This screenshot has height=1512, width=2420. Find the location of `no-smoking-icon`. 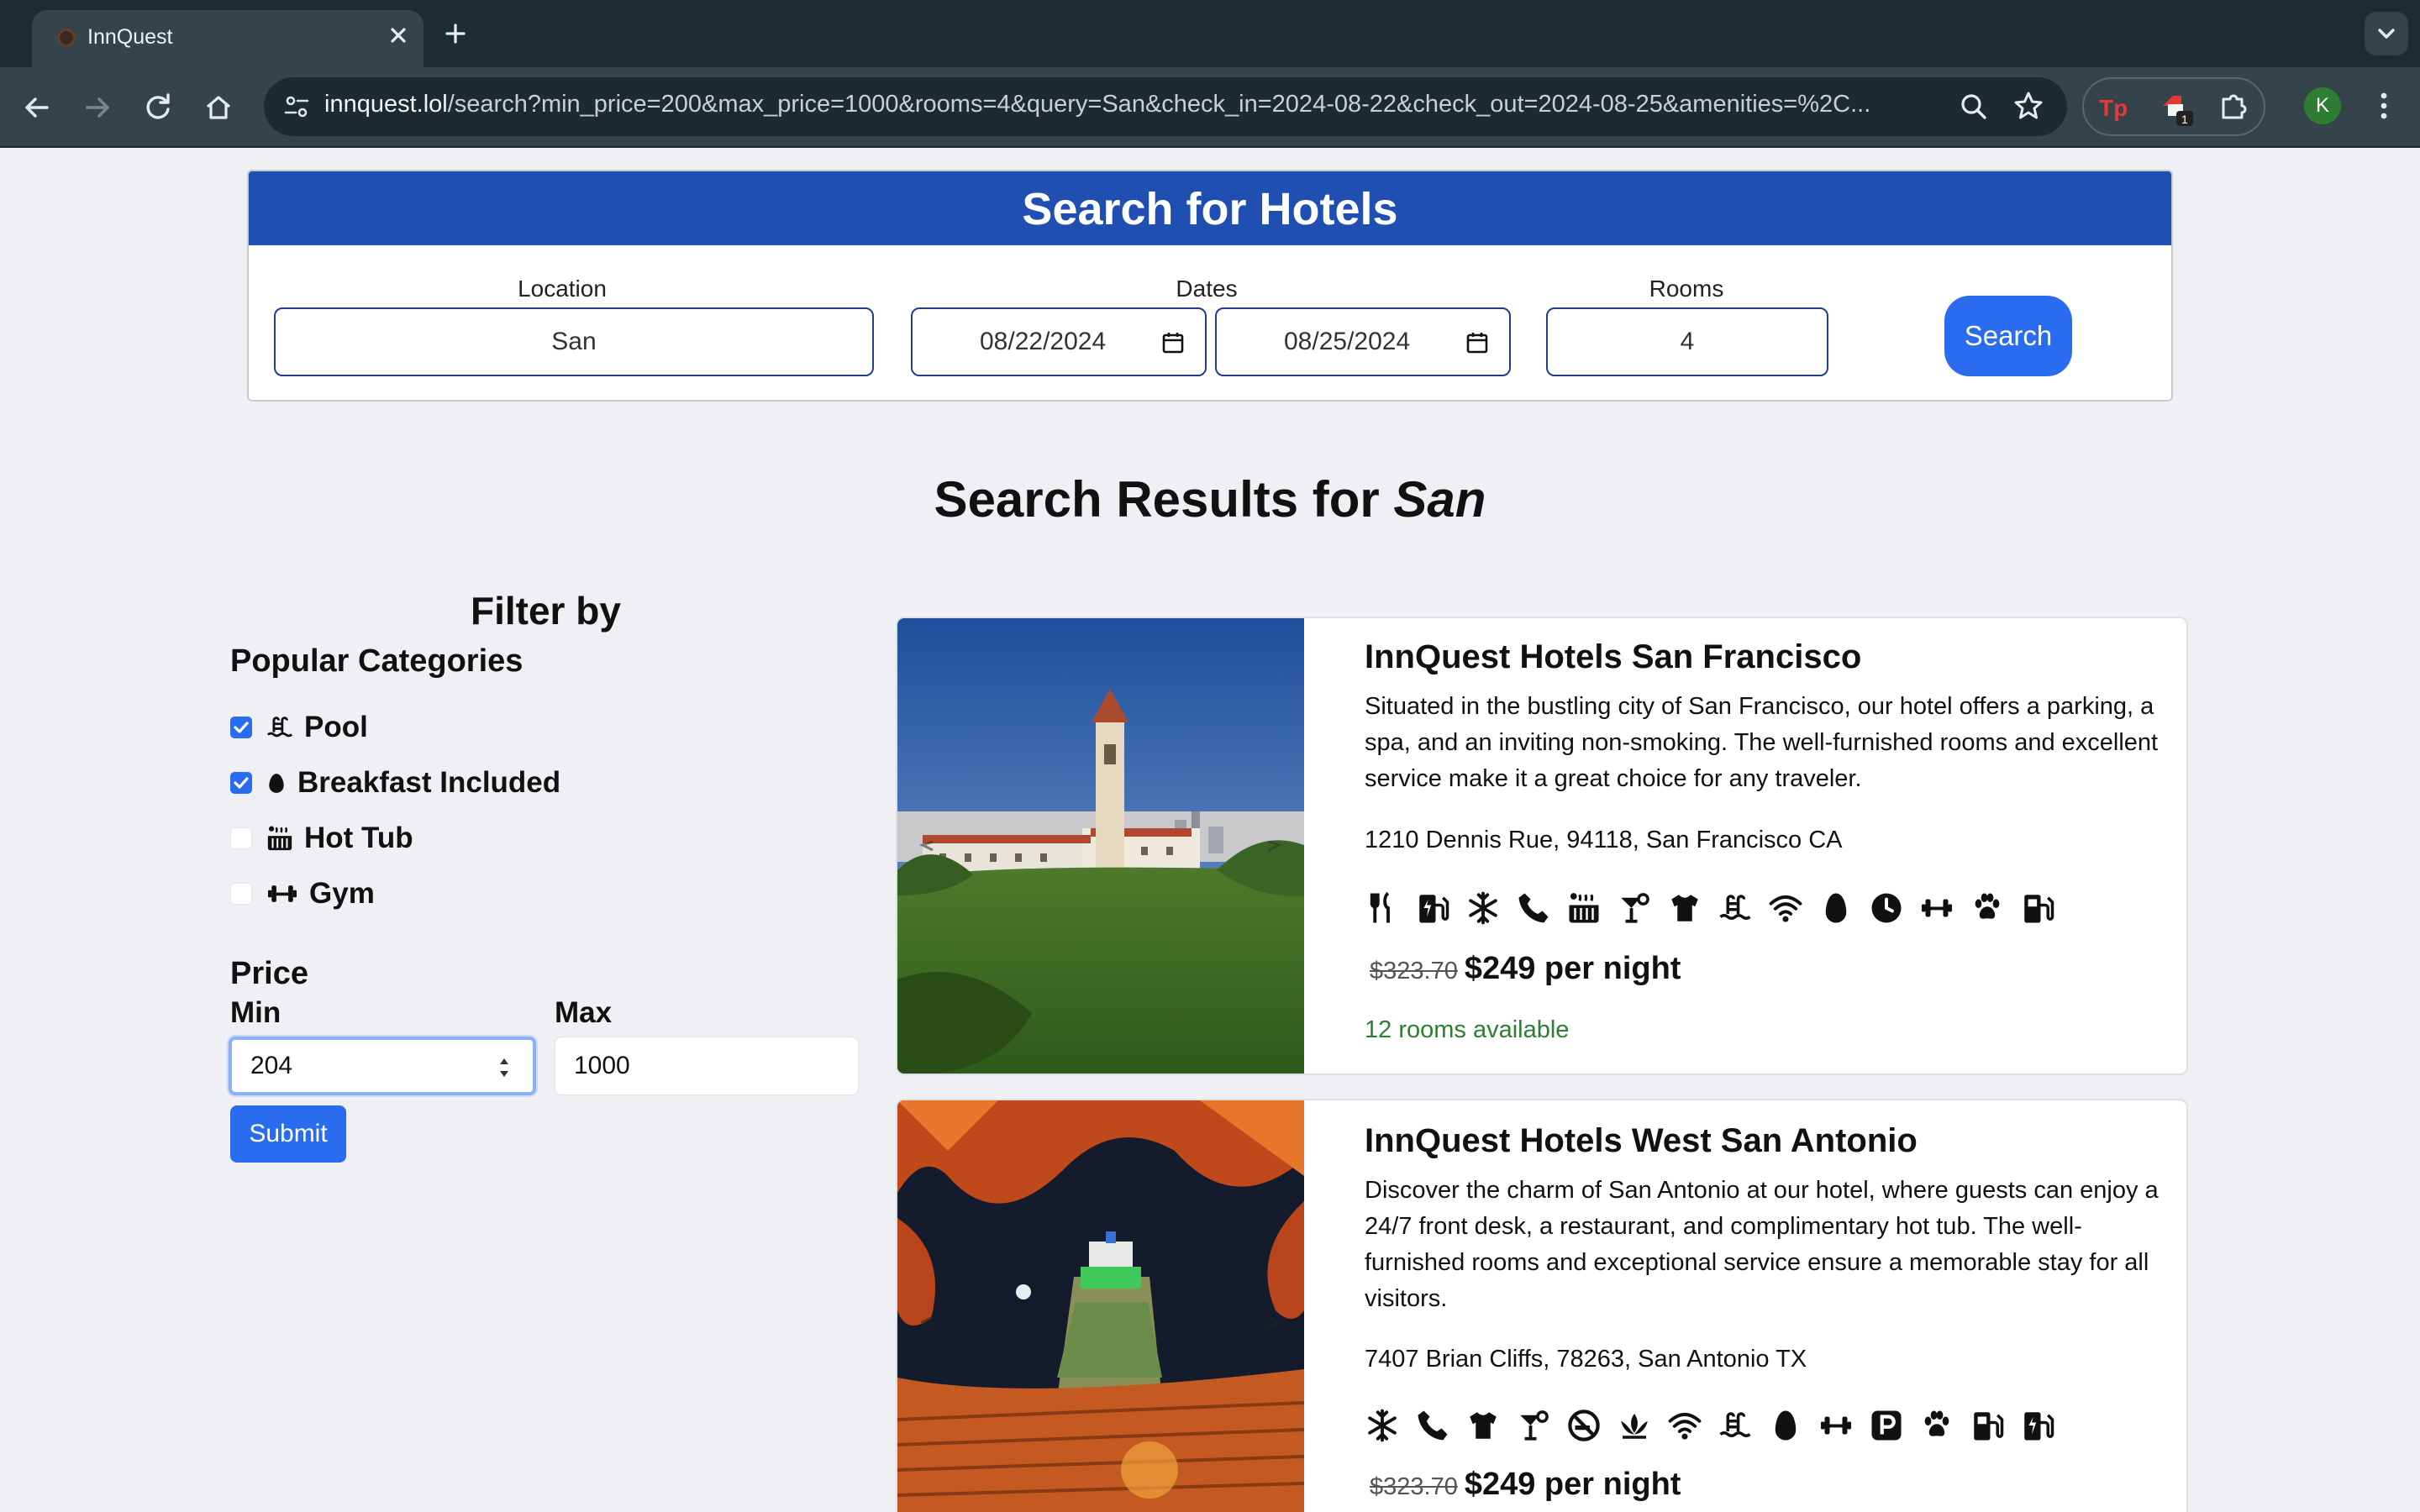

no-smoking-icon is located at coordinates (1584, 1425).